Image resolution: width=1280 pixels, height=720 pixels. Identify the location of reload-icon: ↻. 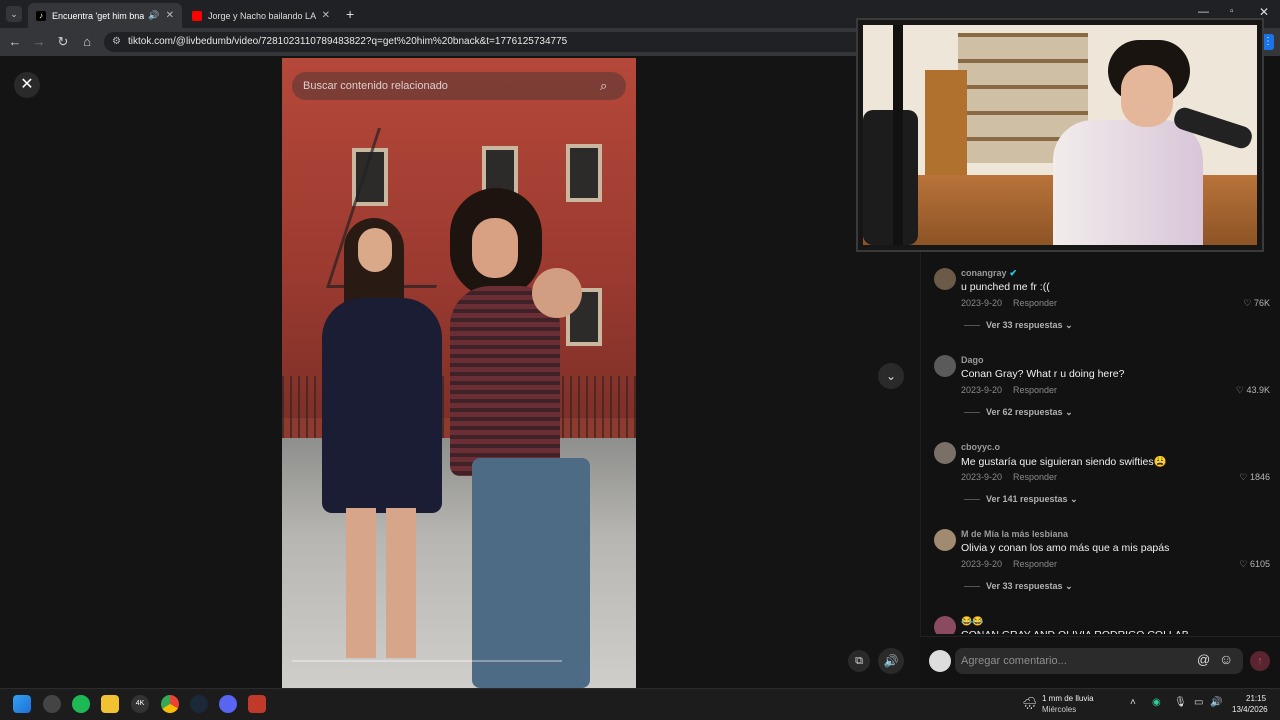
(63, 42).